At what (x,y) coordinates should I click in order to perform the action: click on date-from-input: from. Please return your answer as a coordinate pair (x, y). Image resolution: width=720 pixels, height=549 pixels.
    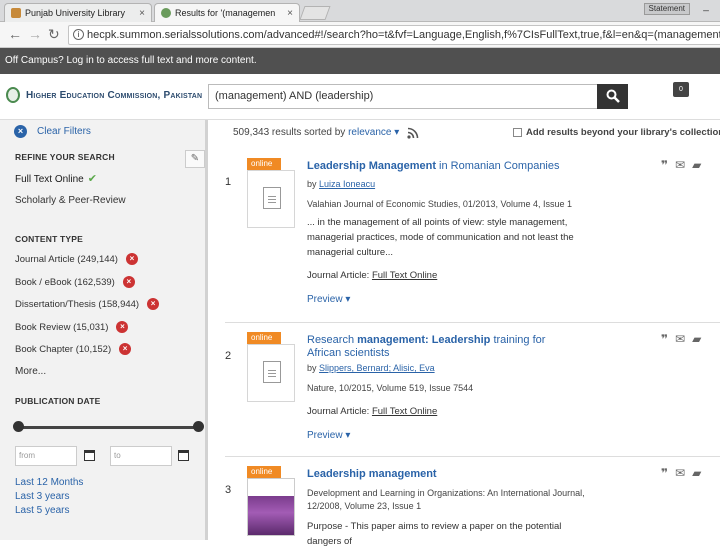
    Looking at the image, I should click on (46, 456).